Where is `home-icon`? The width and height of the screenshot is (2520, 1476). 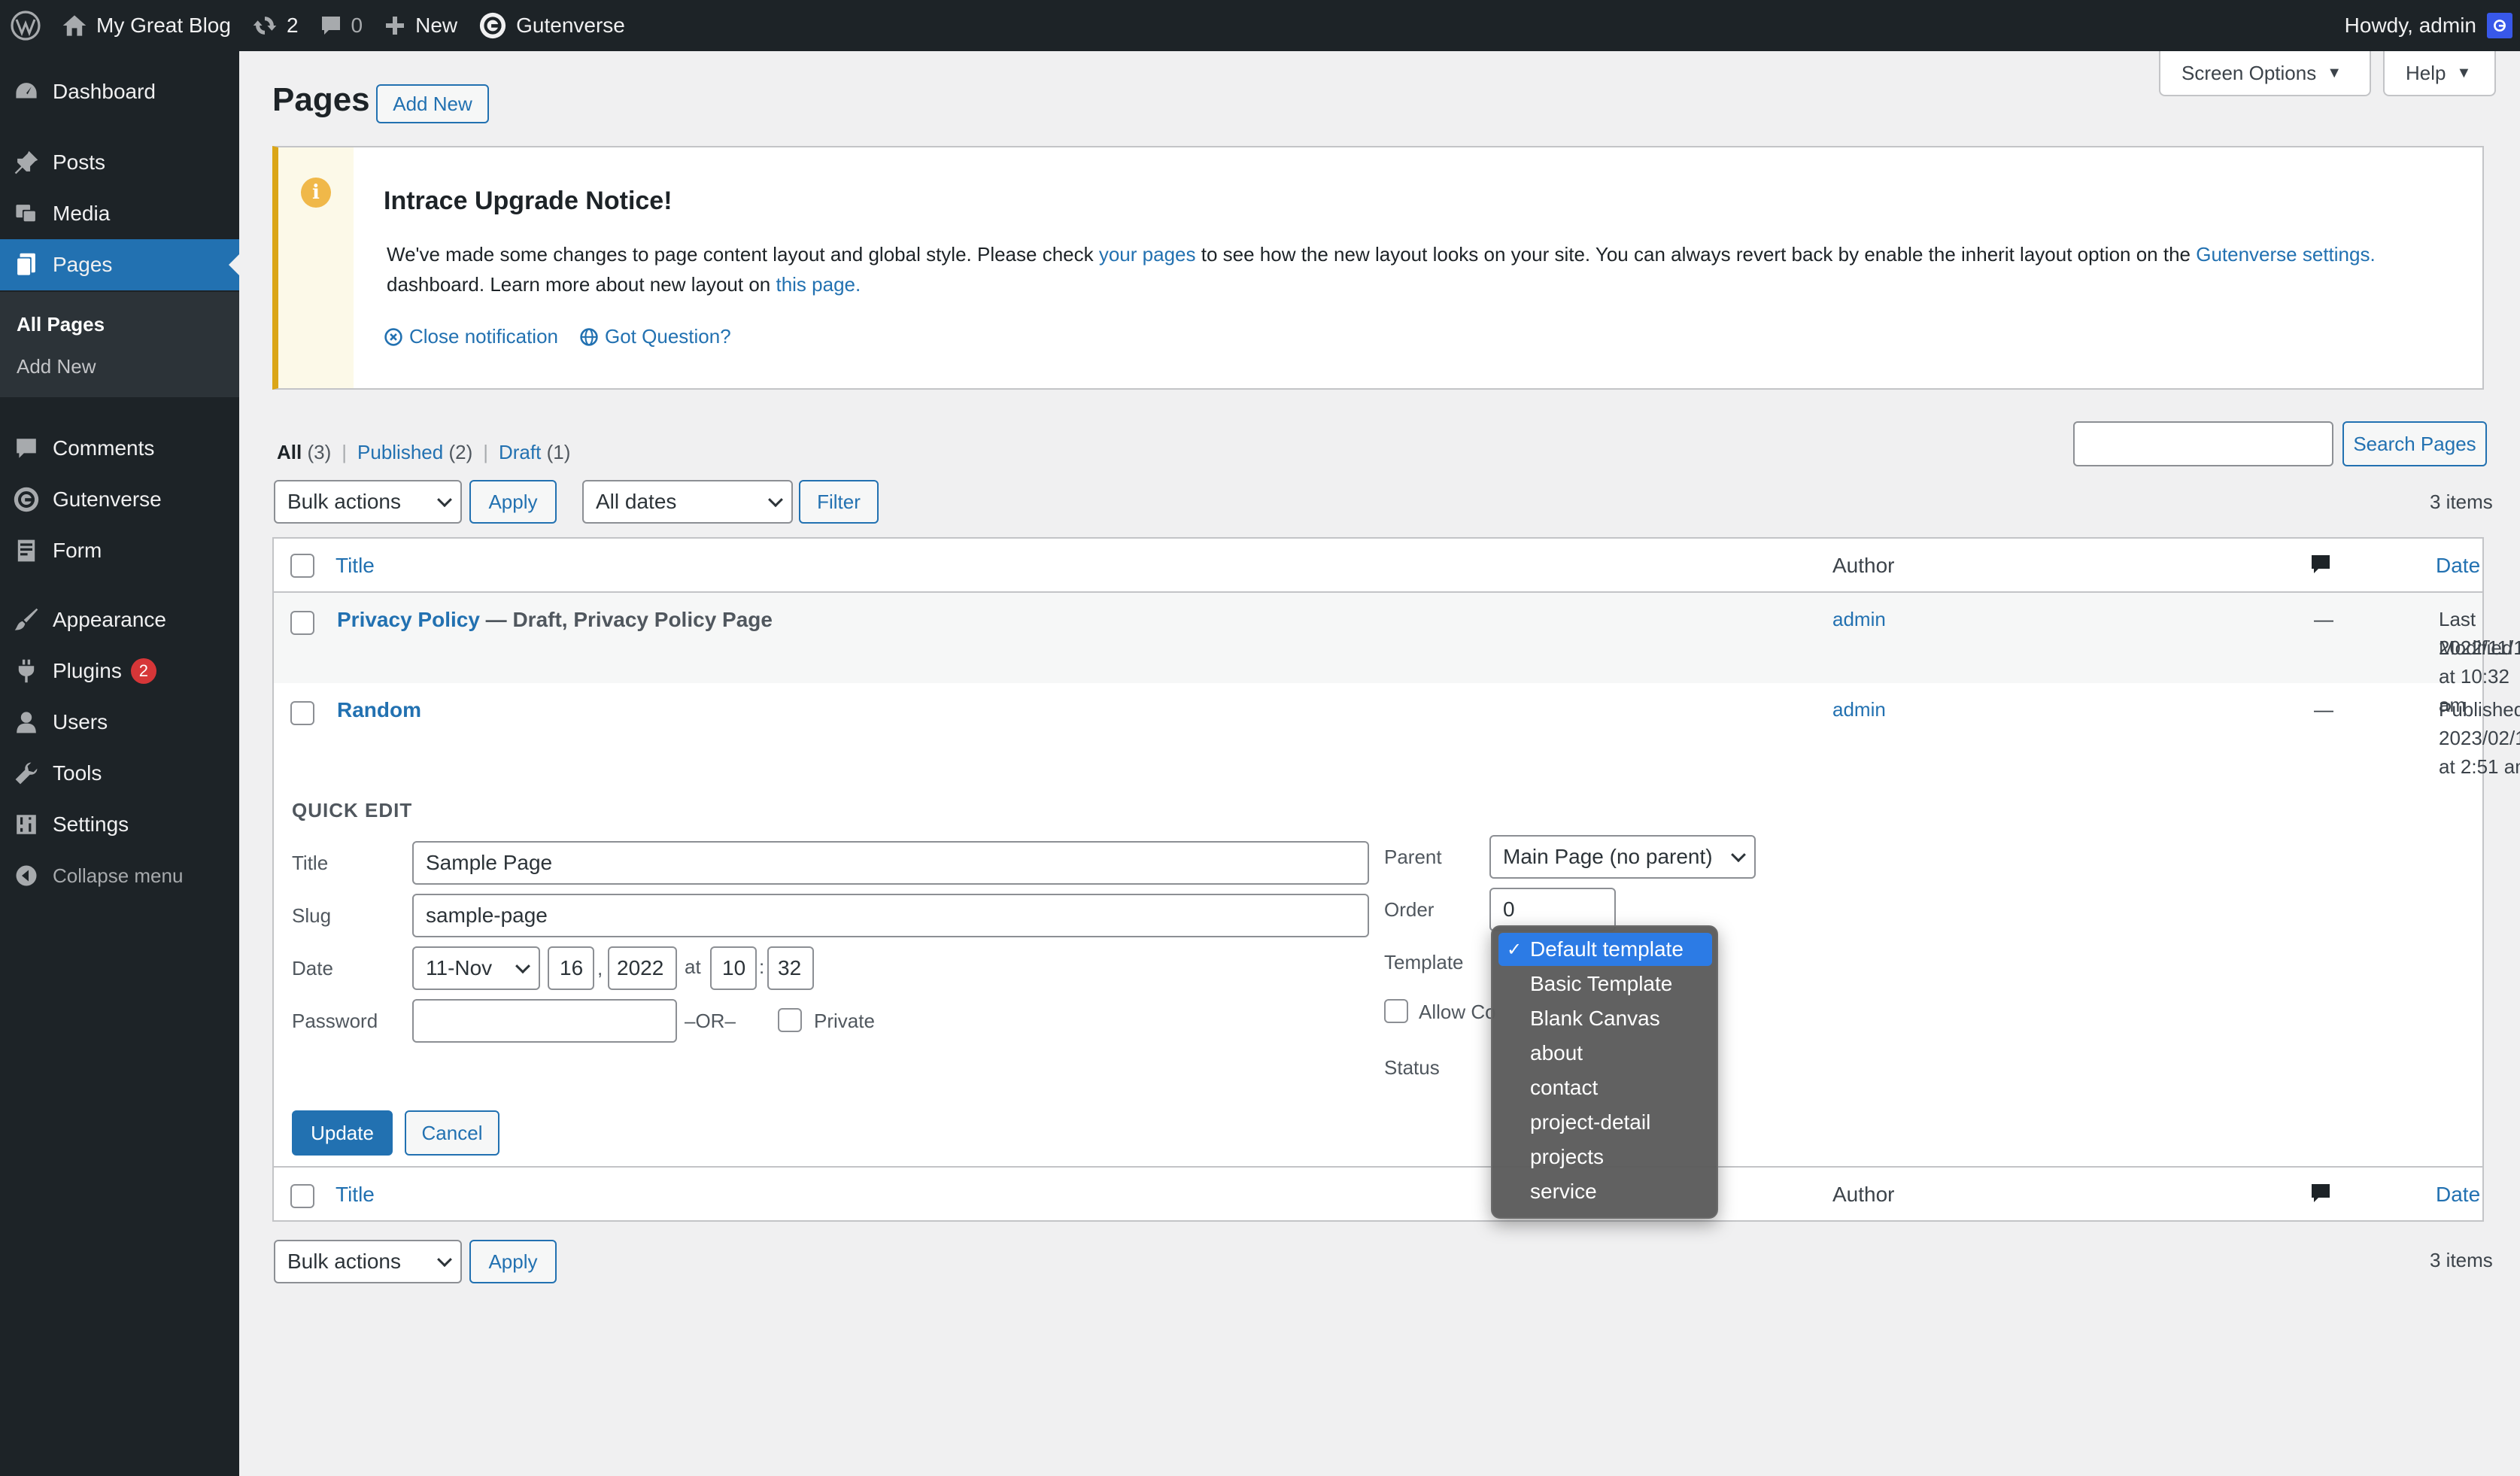 home-icon is located at coordinates (74, 26).